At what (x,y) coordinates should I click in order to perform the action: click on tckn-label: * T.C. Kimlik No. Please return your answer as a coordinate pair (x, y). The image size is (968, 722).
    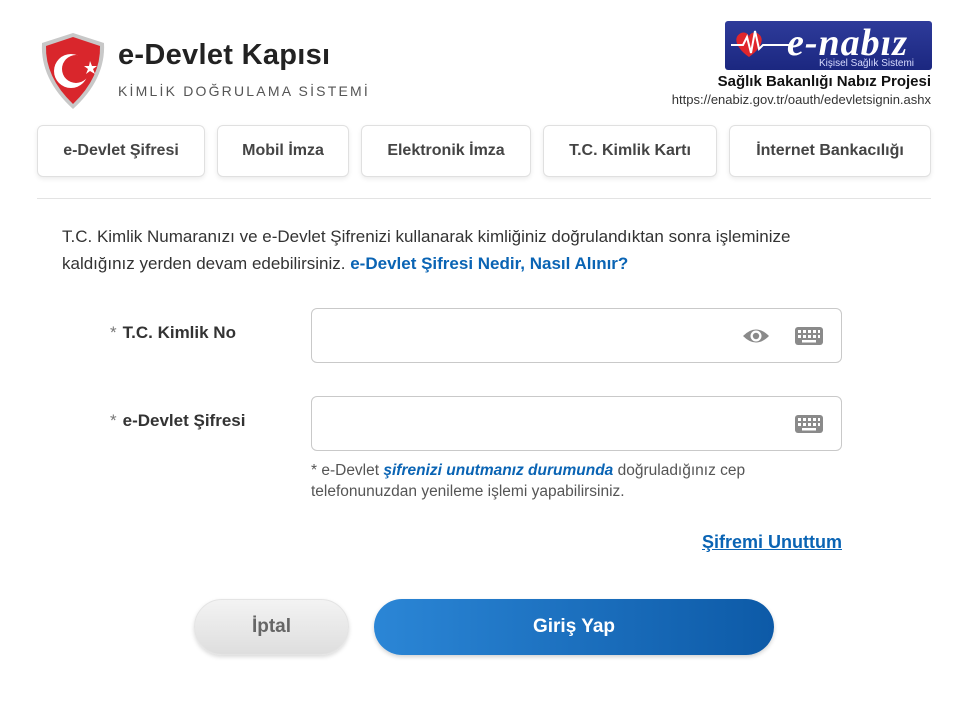
    Looking at the image, I should click on (173, 333).